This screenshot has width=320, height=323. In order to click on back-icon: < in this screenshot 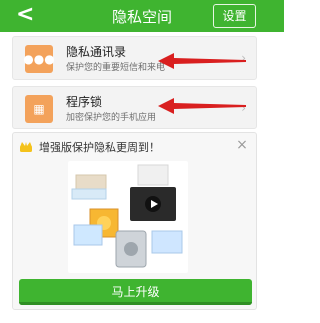, I will do `click(25, 14)`.